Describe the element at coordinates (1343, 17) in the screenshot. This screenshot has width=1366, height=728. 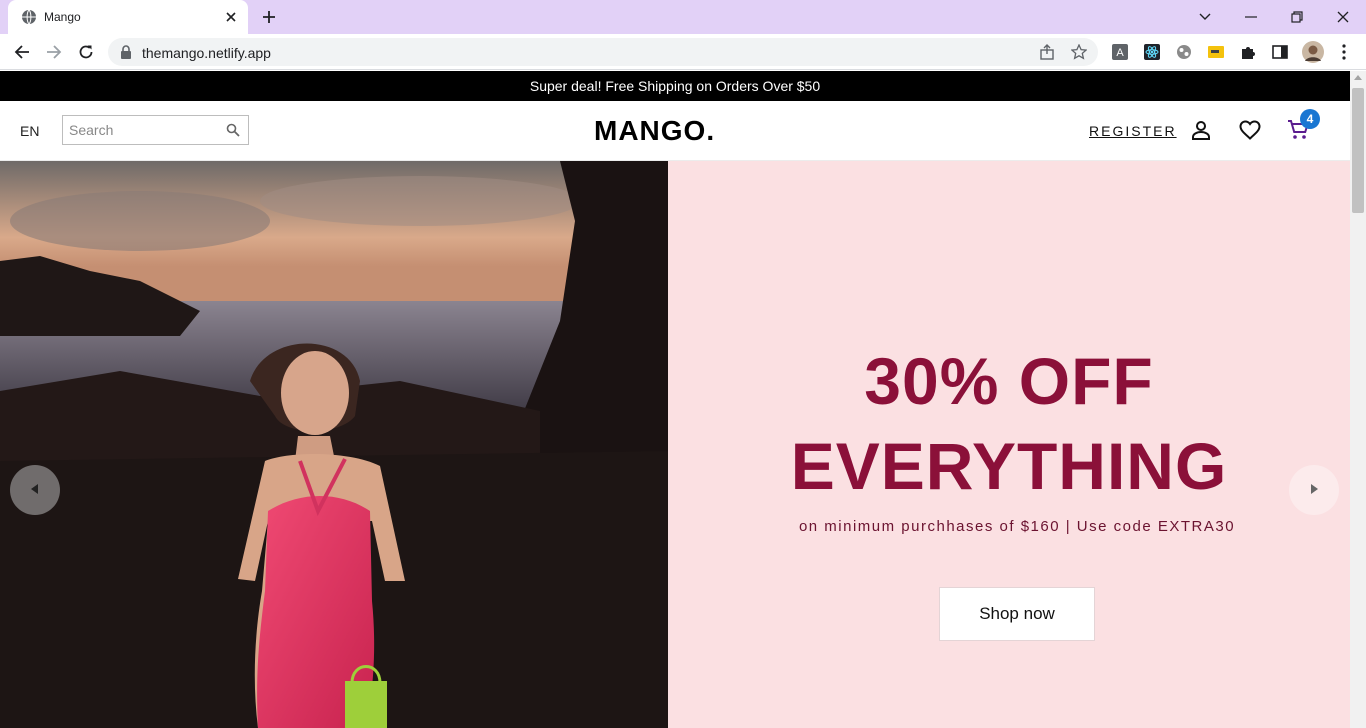
I see `close-window-icon` at that location.